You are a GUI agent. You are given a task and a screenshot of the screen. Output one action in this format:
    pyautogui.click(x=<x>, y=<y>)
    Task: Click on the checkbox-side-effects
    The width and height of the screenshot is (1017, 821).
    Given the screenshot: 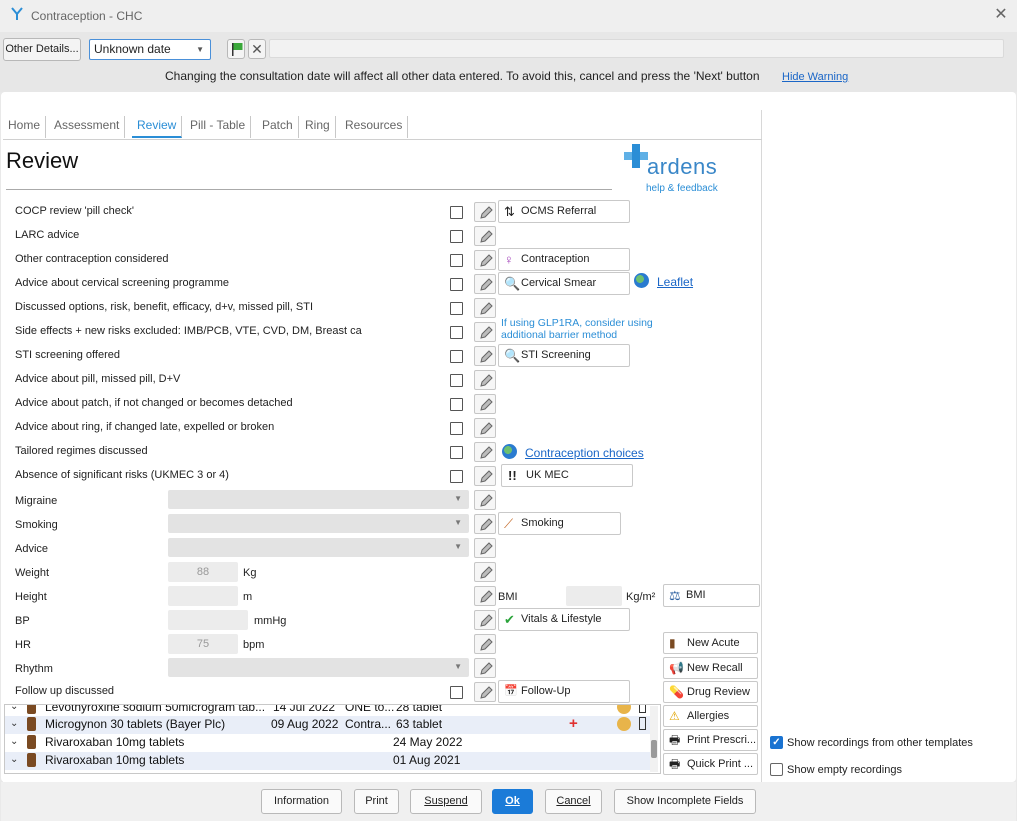 What is the action you would take?
    pyautogui.click(x=456, y=332)
    